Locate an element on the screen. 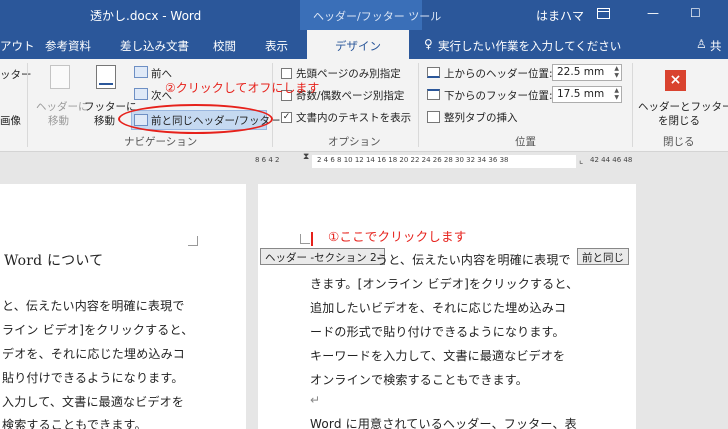  left-line-5: 入力して、文書に最適なビデオを is located at coordinates (93, 402).